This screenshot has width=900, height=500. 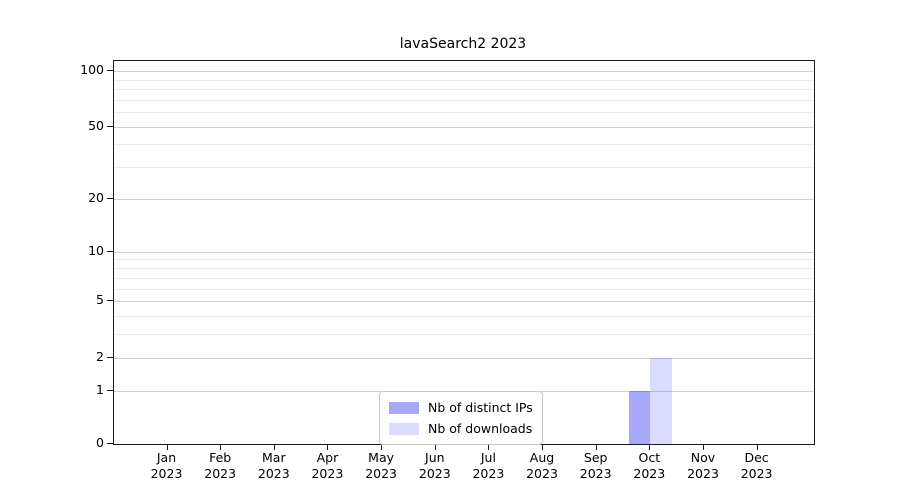 I want to click on legend-item-downloads: Nb of downloads, so click(x=460, y=428).